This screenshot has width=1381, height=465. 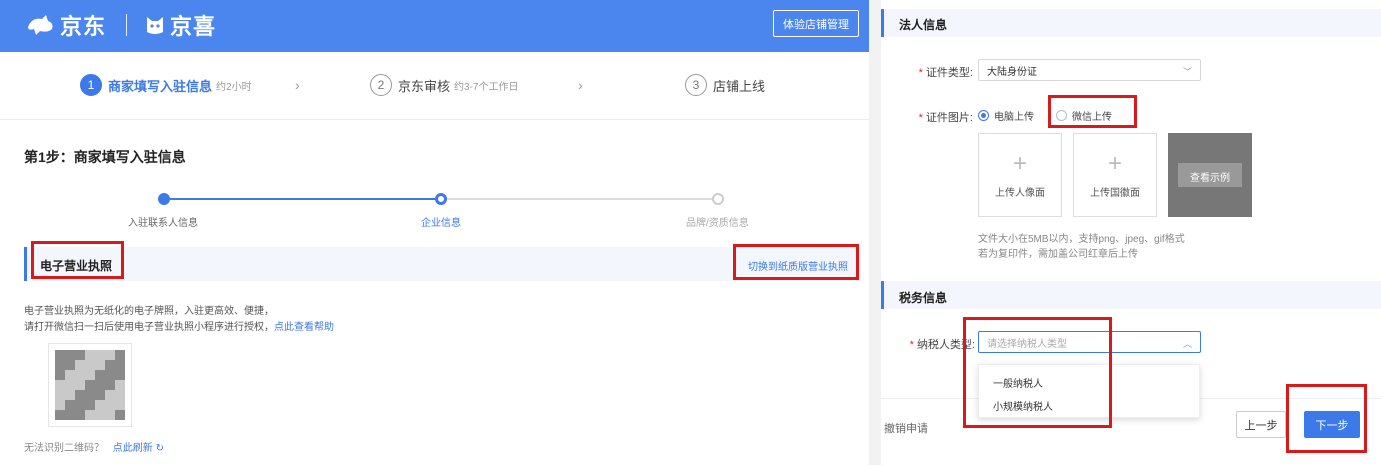 What do you see at coordinates (1014, 117) in the screenshot?
I see `radio-pc-label: 电脑上传` at bounding box center [1014, 117].